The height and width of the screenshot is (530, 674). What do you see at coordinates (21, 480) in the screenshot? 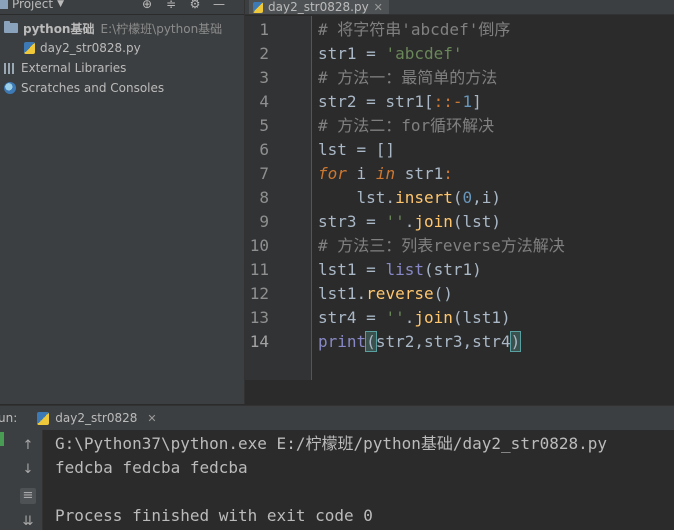
I see `run-toolbar: ↑ ↓ ≡ ⇊` at bounding box center [21, 480].